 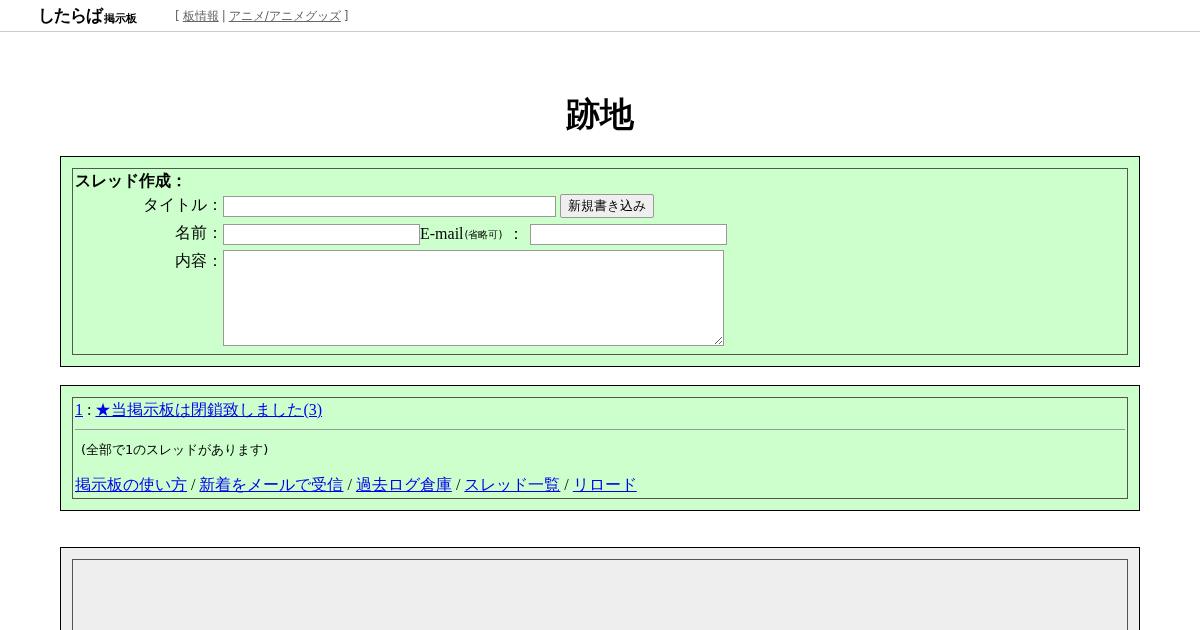 What do you see at coordinates (131, 181) in the screenshot?
I see `form-heading: スレッド作成：` at bounding box center [131, 181].